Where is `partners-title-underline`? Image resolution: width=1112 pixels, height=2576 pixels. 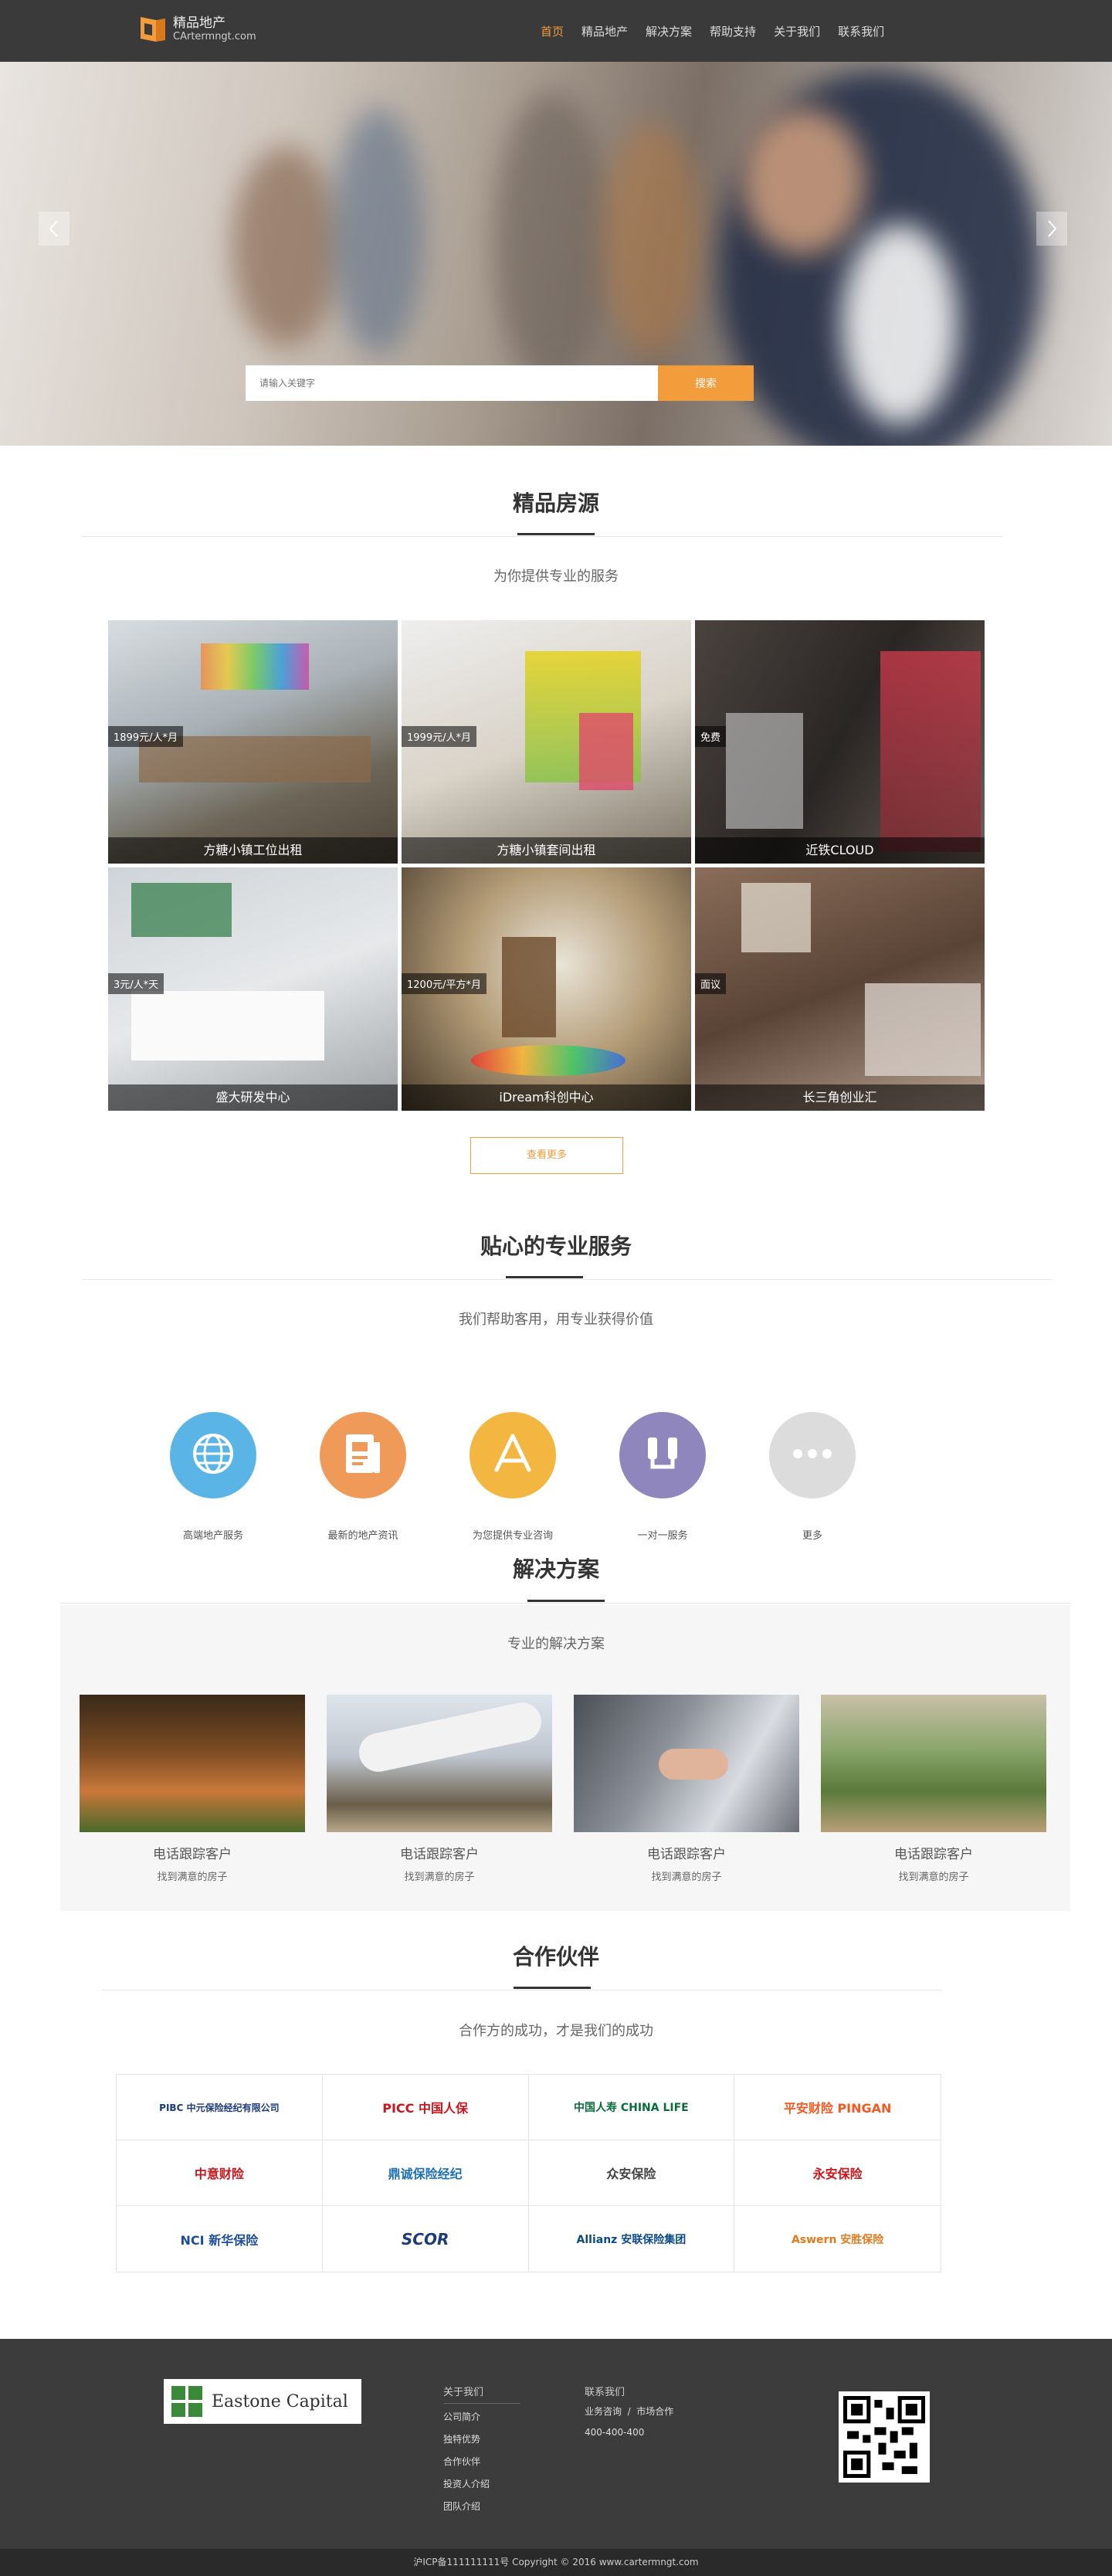
partners-title-underline is located at coordinates (552, 1988).